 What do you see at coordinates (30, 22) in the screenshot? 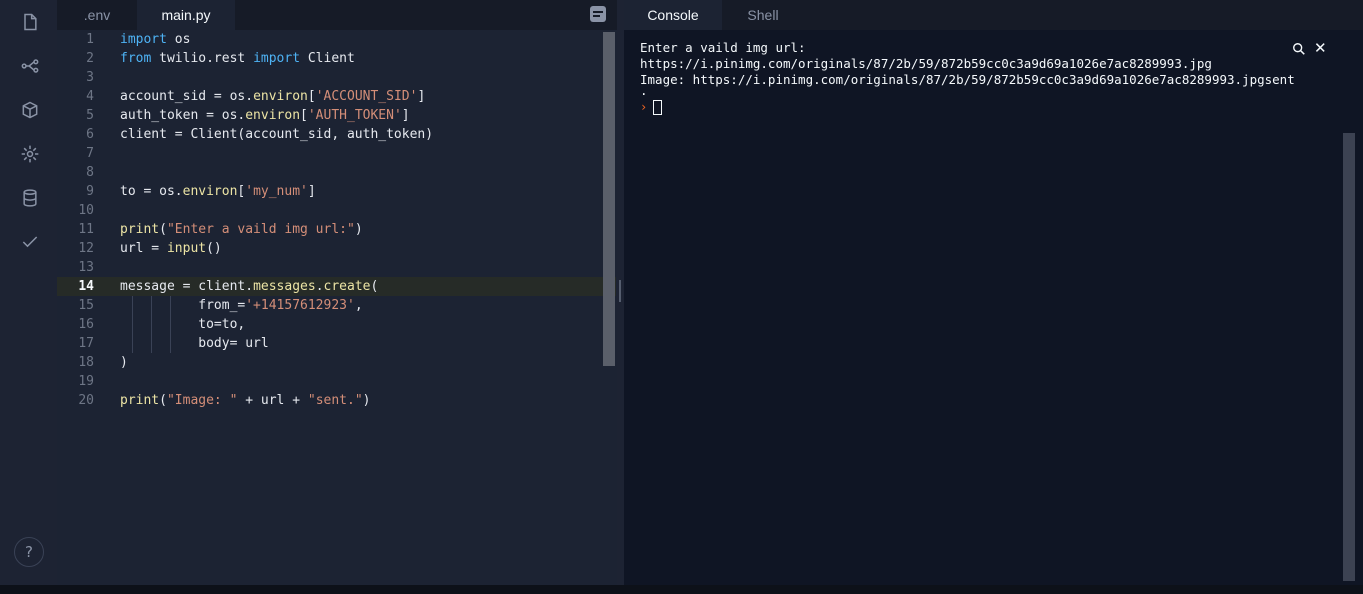
I see `files-icon` at bounding box center [30, 22].